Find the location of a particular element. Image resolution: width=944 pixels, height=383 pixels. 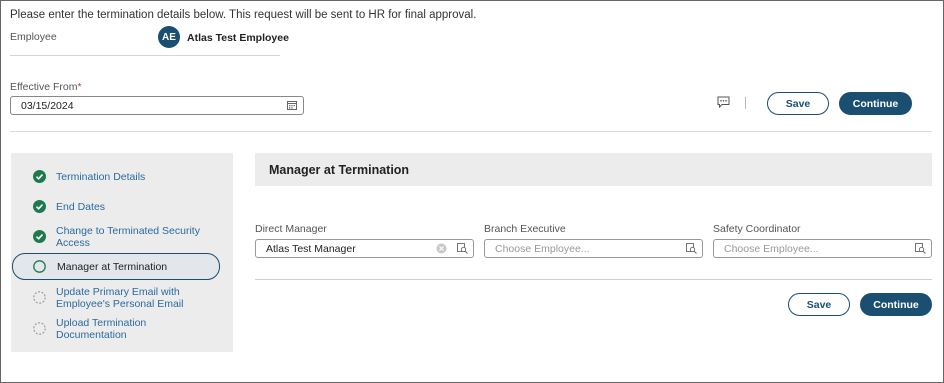

step-upload-documentation: Upload Termination Documentation is located at coordinates (122, 328).